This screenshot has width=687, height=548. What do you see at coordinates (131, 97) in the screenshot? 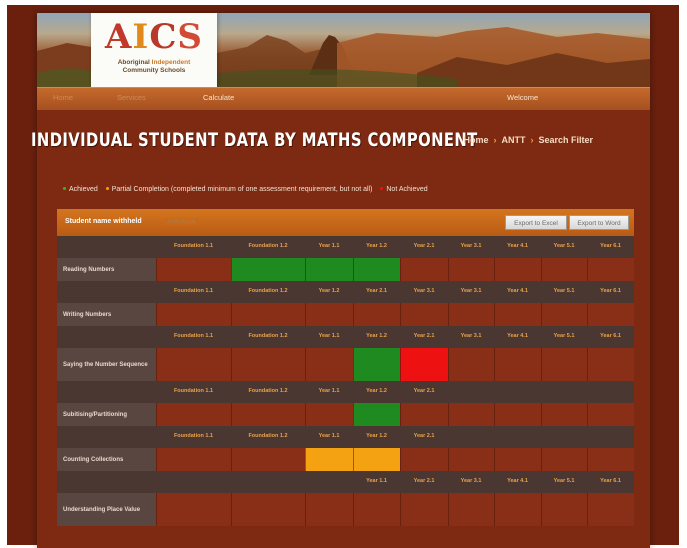
I see `nav-services: Services` at bounding box center [131, 97].